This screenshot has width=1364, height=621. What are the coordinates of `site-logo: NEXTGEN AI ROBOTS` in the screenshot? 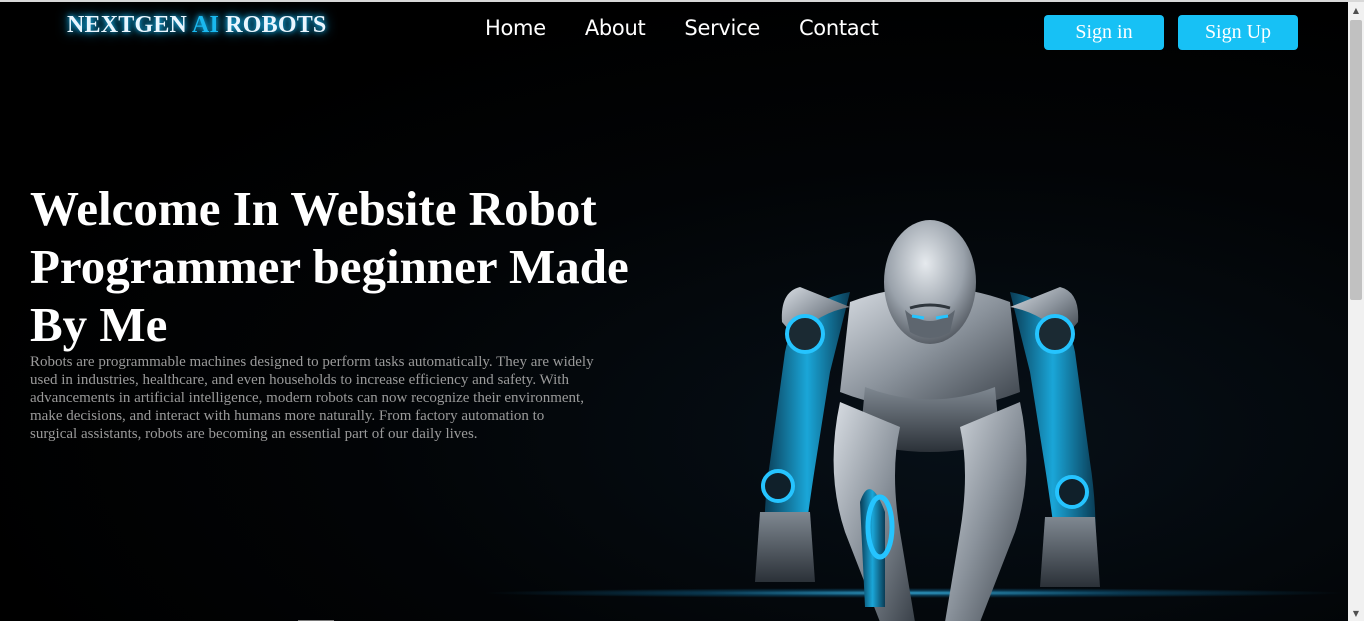 It's located at (196, 25).